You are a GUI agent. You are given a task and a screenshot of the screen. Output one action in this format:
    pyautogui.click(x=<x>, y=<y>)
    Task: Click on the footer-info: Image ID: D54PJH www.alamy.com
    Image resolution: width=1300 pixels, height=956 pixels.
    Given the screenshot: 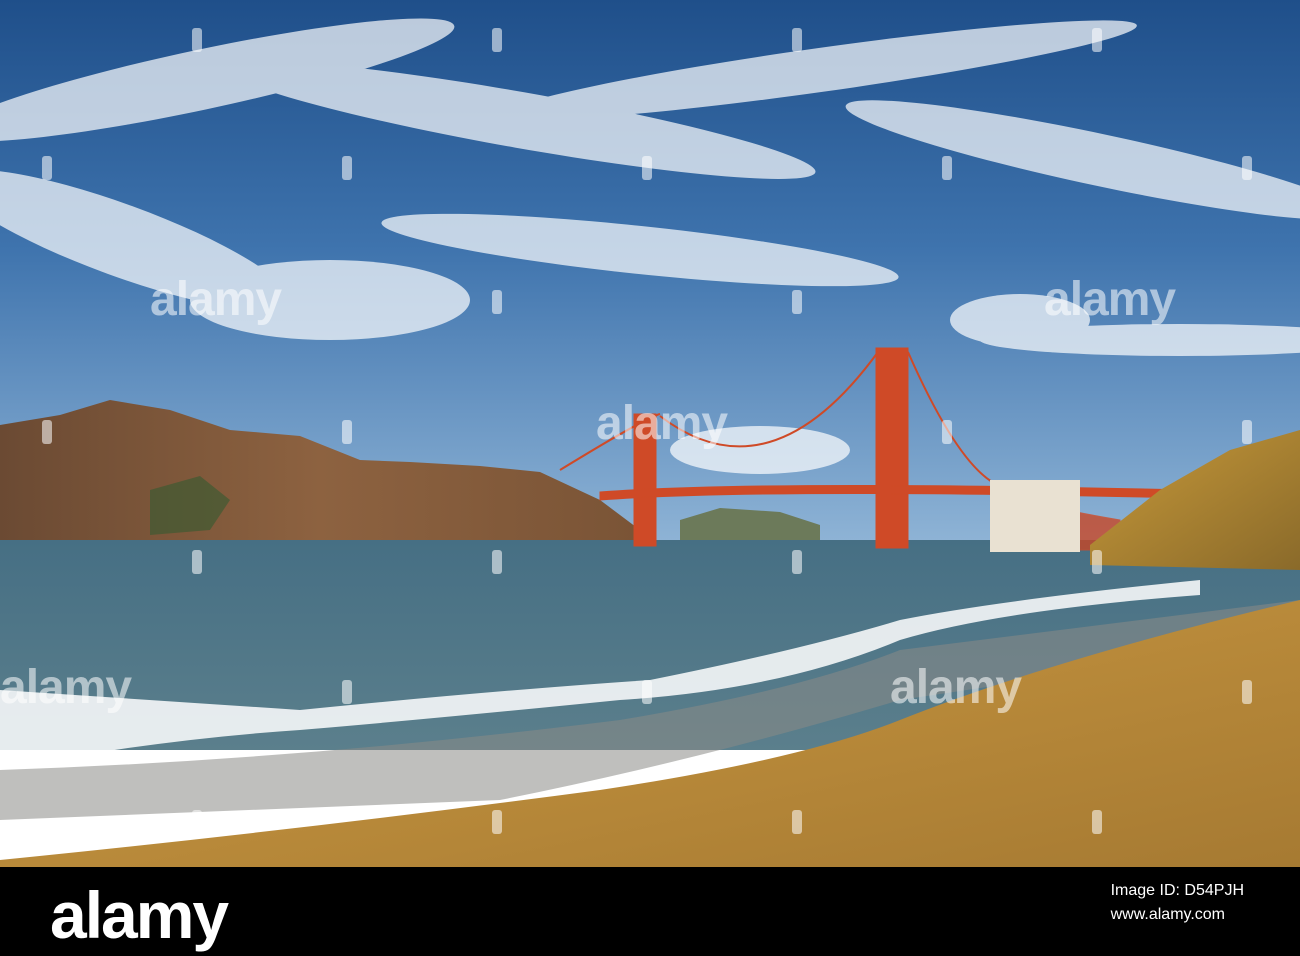 What is the action you would take?
    pyautogui.click(x=1177, y=903)
    